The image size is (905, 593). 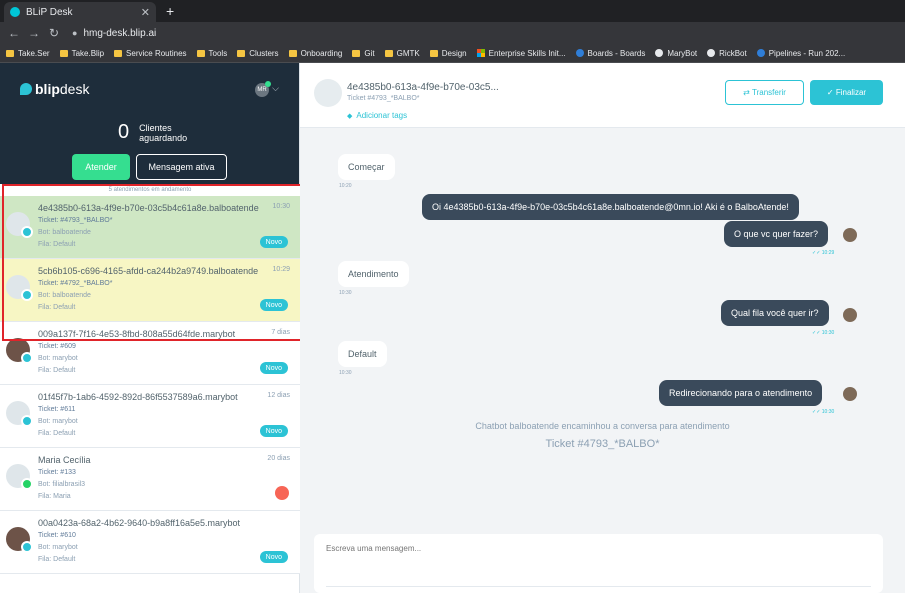 I want to click on bookmark-item: Take.Ser, so click(x=28, y=53).